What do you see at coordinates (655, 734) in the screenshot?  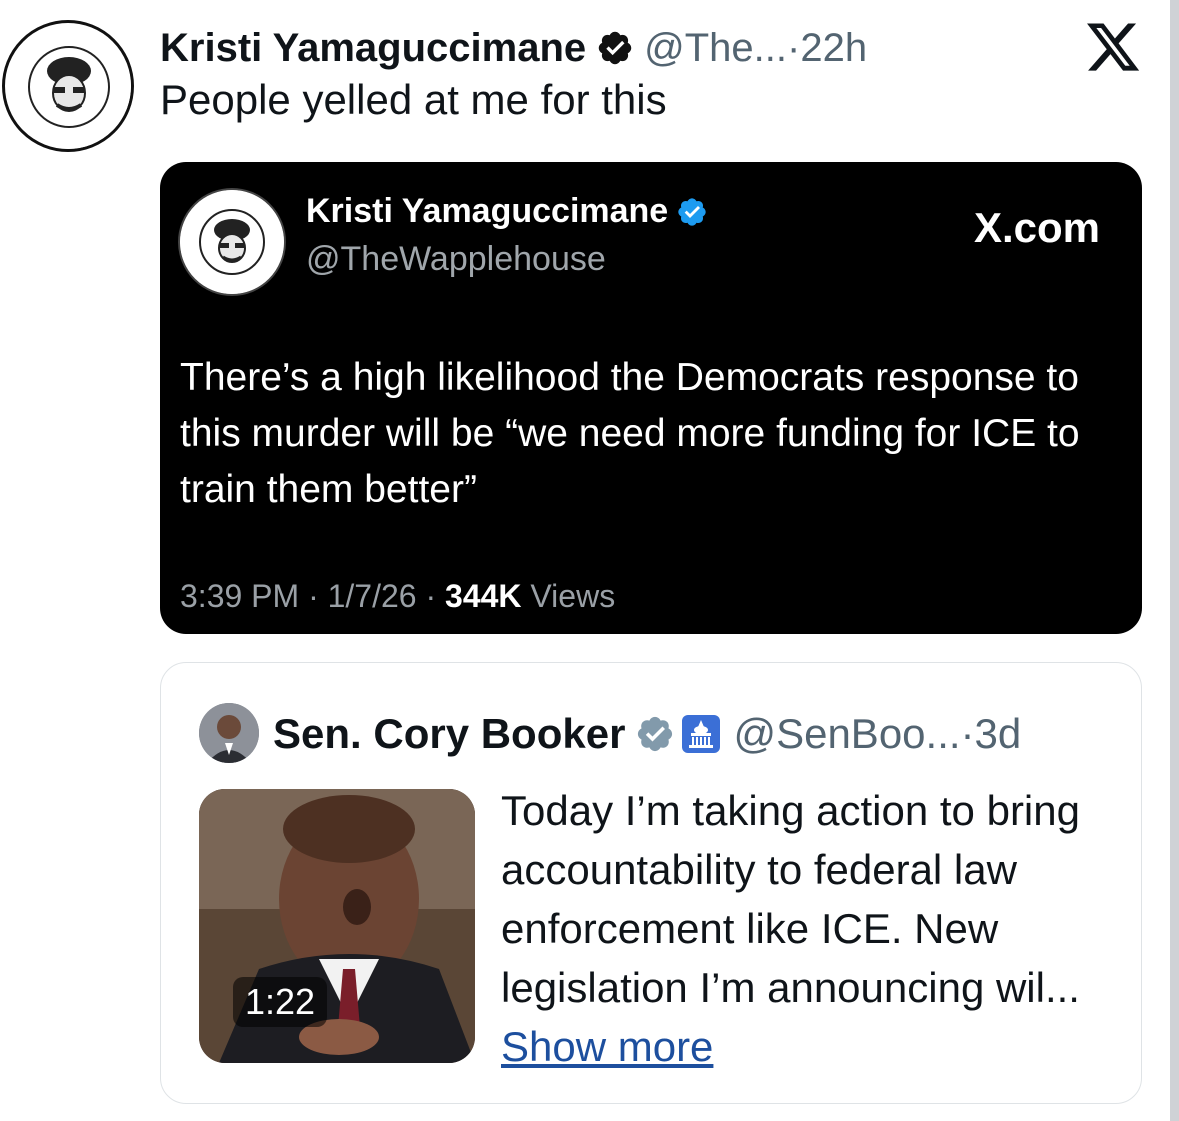 I see `grey-verified-badge-icon` at bounding box center [655, 734].